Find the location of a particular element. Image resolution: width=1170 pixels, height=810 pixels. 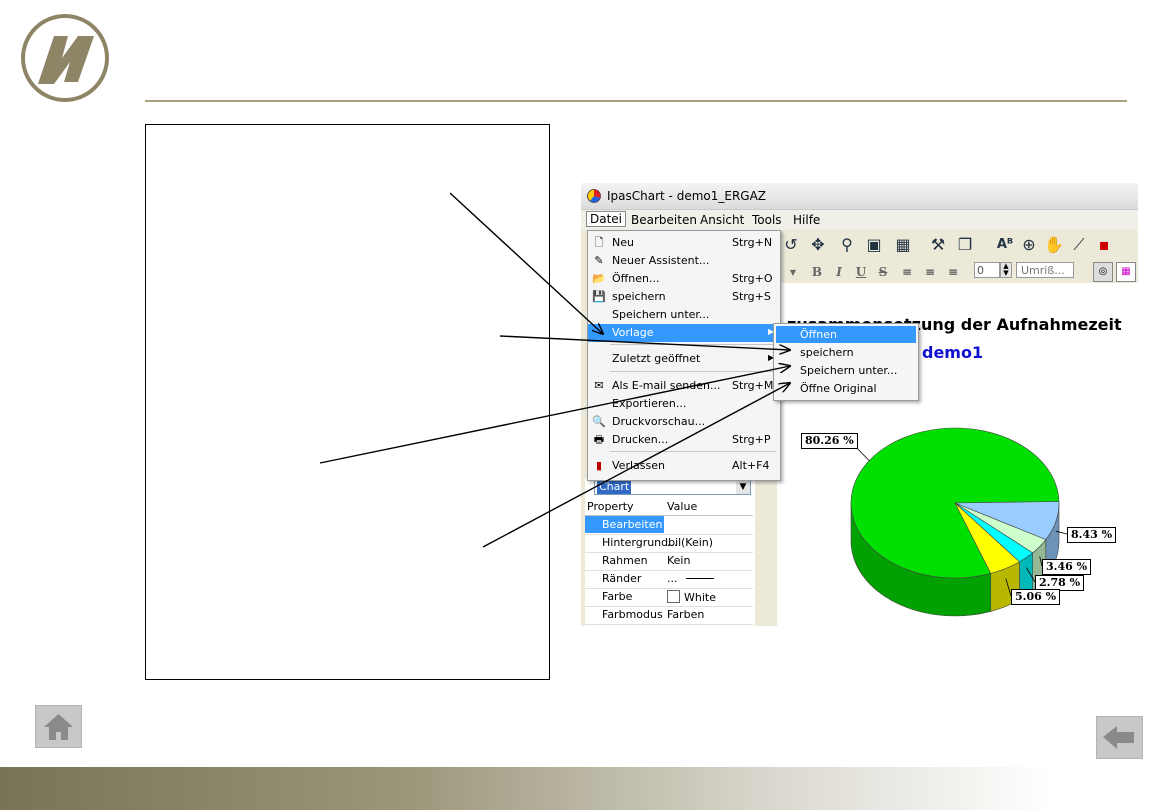

home-button is located at coordinates (58, 726).